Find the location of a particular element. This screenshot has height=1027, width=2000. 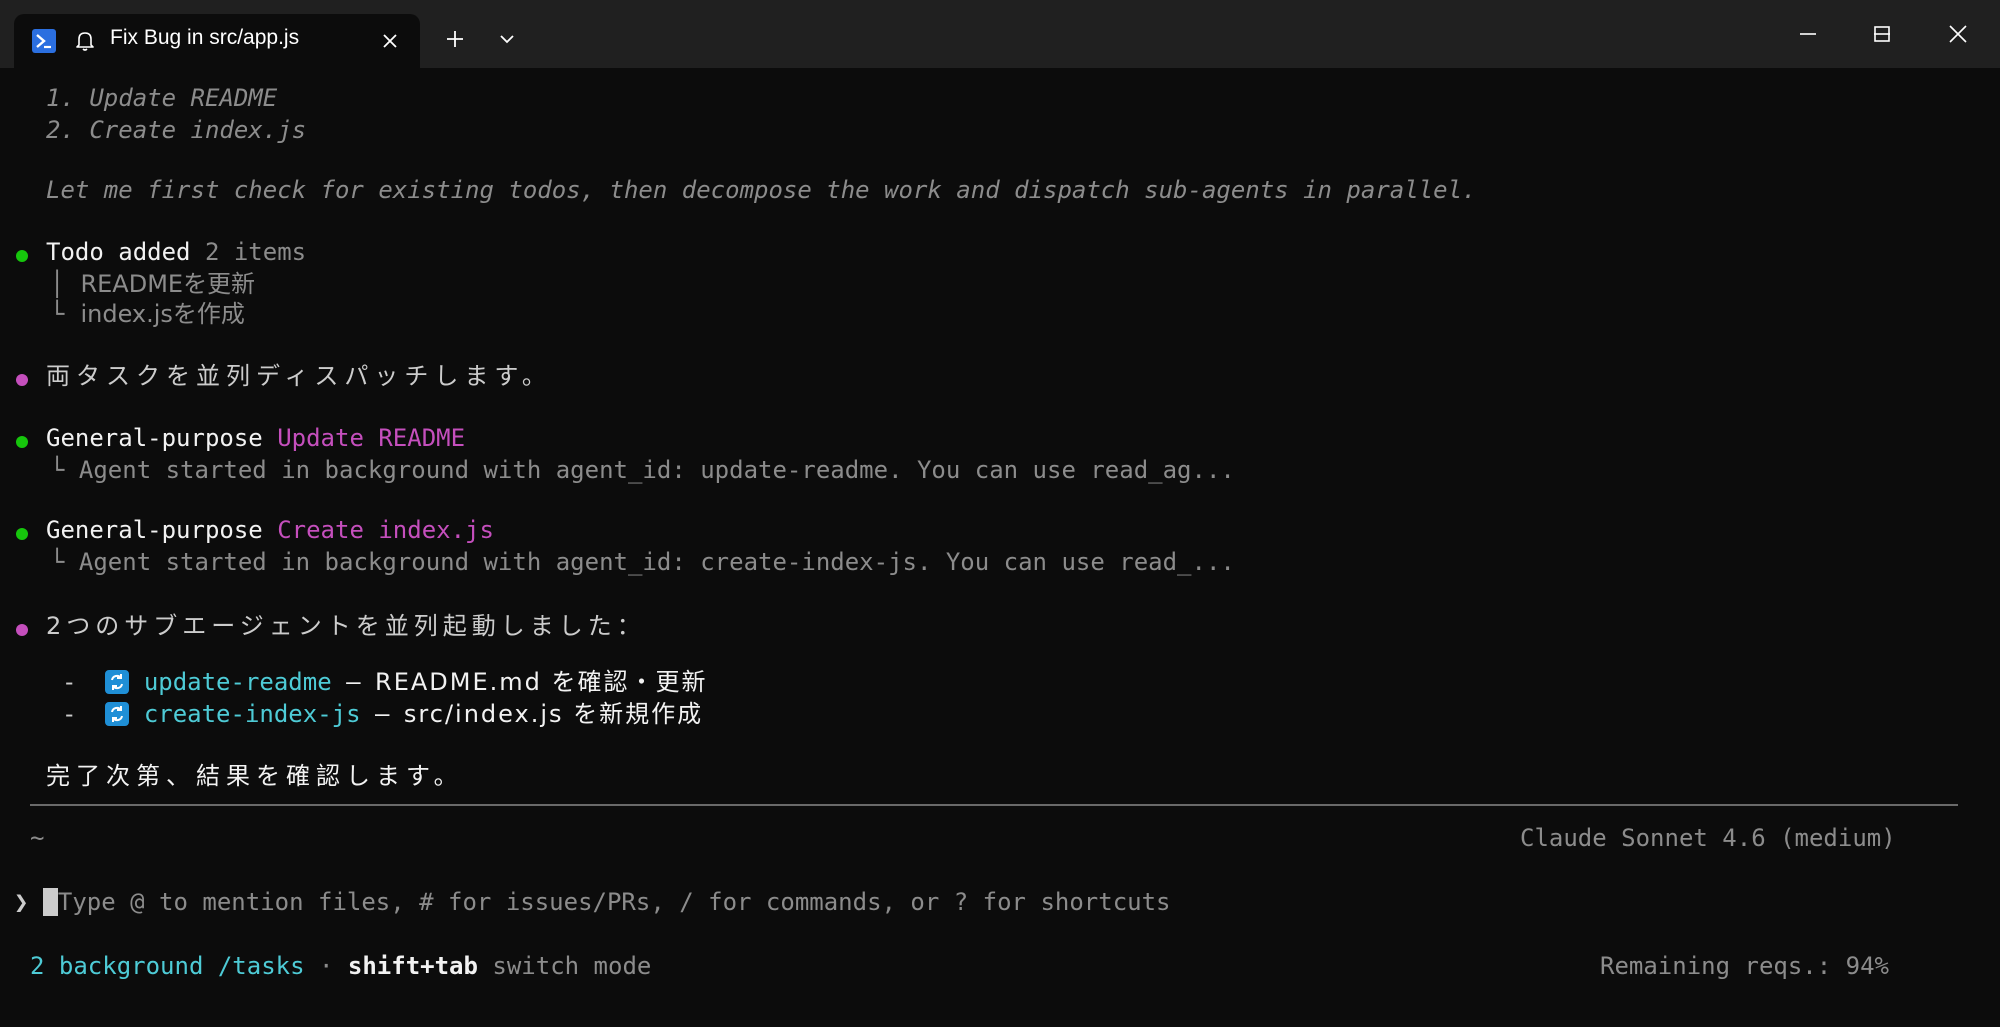

close-icon is located at coordinates (390, 41).